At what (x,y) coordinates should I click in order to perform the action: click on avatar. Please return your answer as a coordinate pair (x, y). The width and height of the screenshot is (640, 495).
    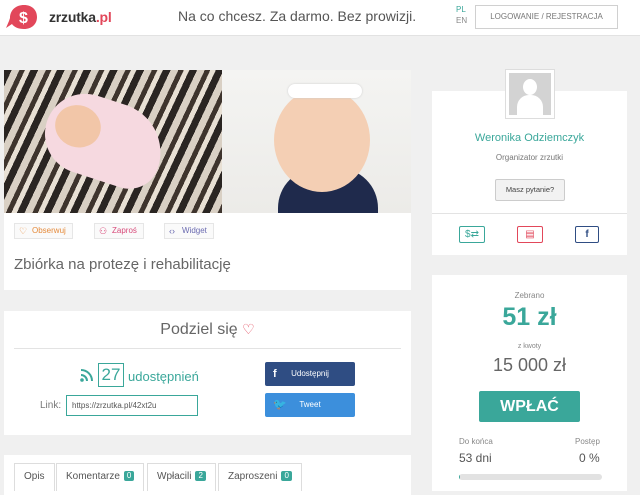
    Looking at the image, I should click on (530, 94).